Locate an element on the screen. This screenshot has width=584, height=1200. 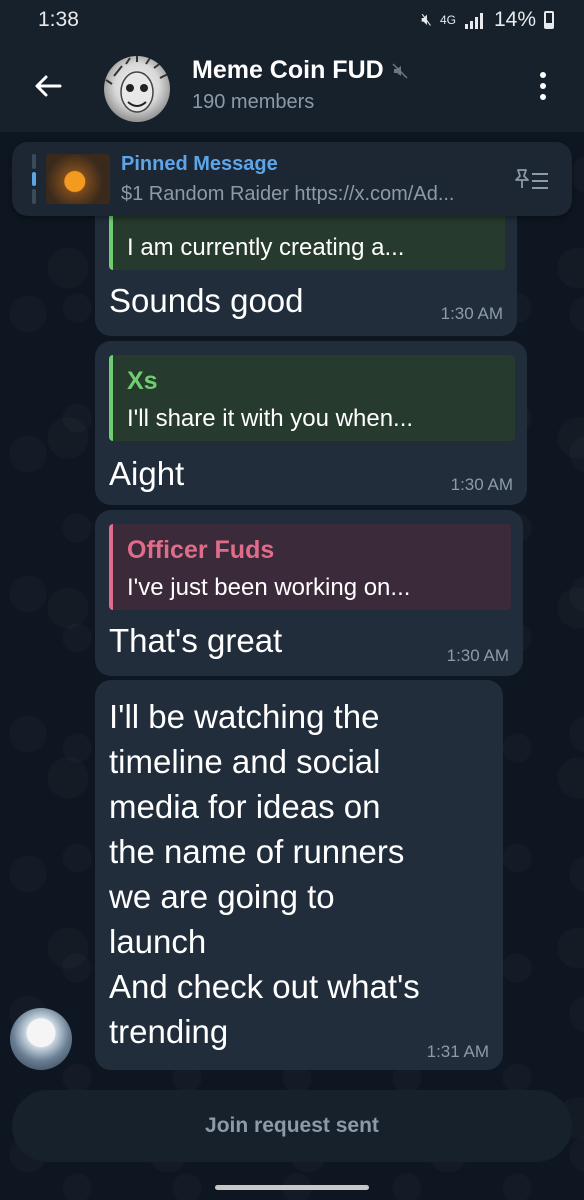
reply-author: Officer Fuds is located at coordinates (201, 550).